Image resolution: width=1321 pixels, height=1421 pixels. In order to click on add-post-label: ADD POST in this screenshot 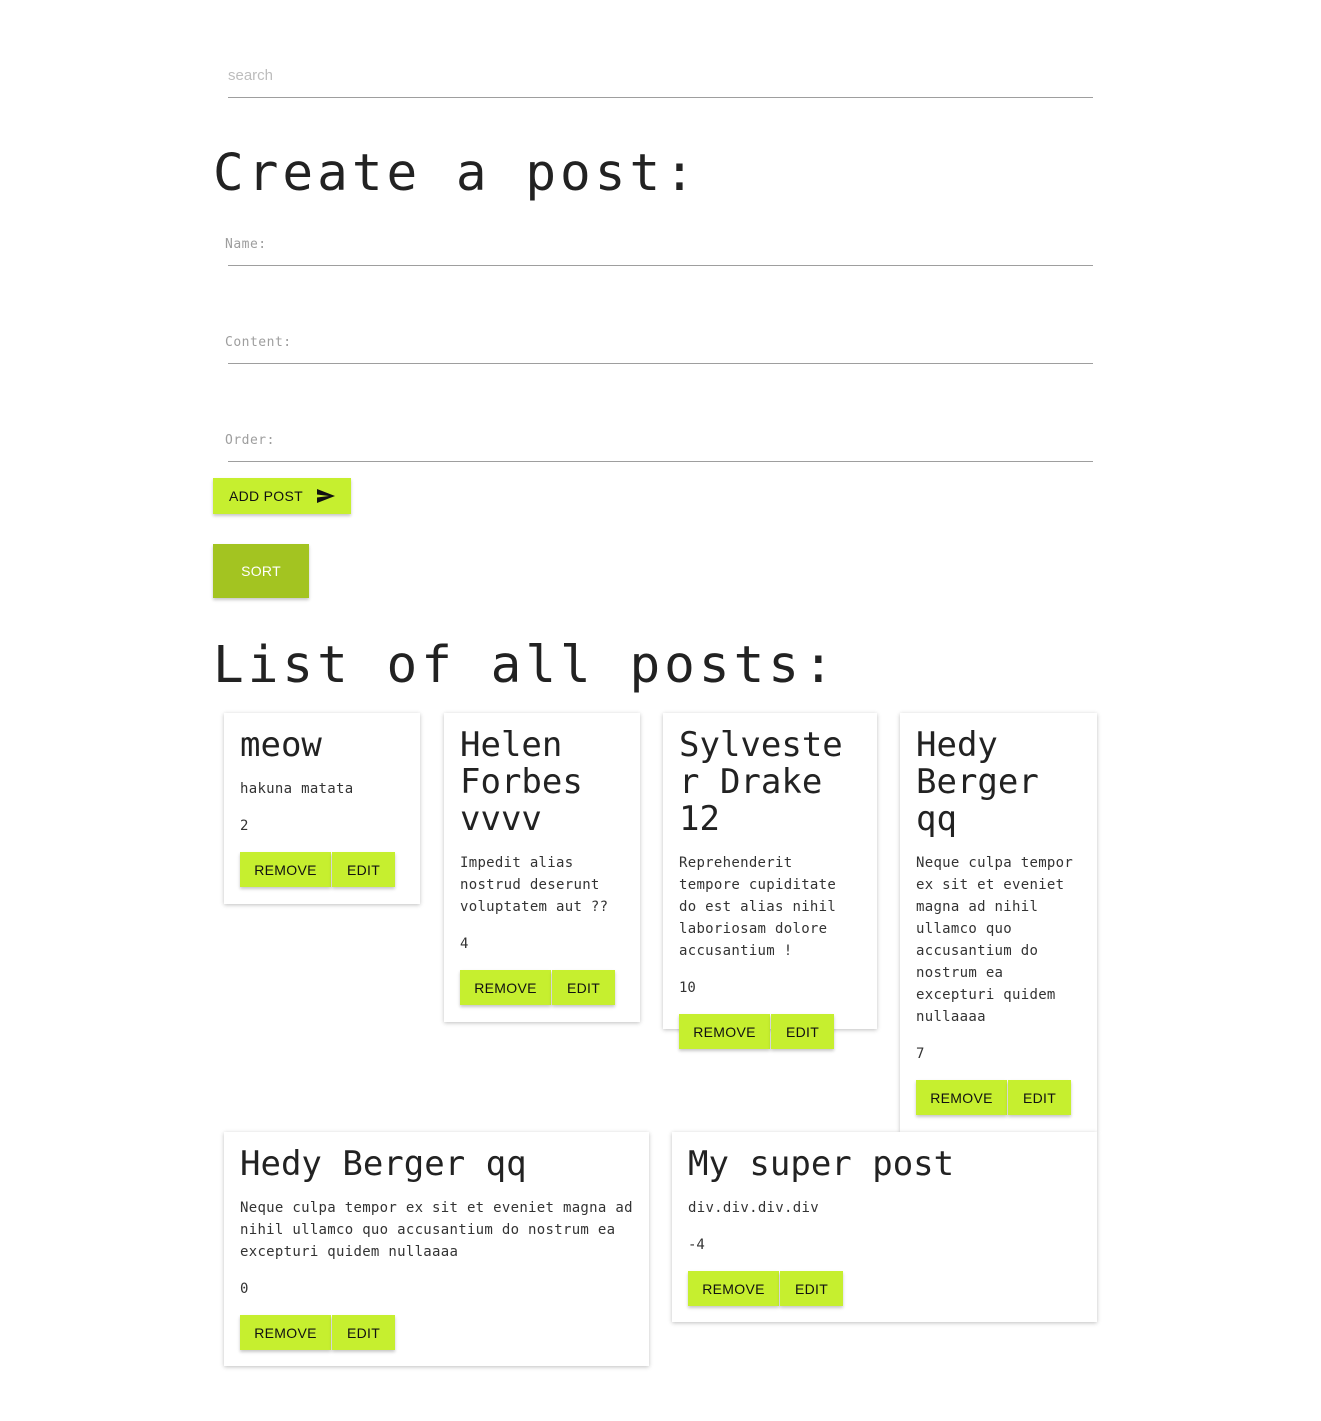, I will do `click(266, 496)`.